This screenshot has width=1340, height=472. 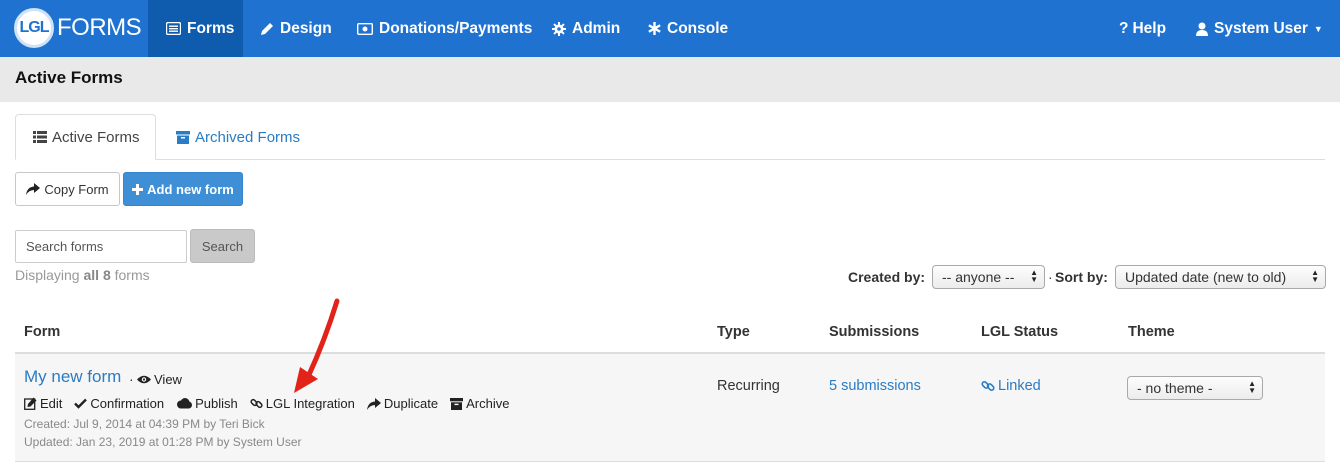 I want to click on sort-by-value: Updated date (new to old), so click(x=1206, y=277).